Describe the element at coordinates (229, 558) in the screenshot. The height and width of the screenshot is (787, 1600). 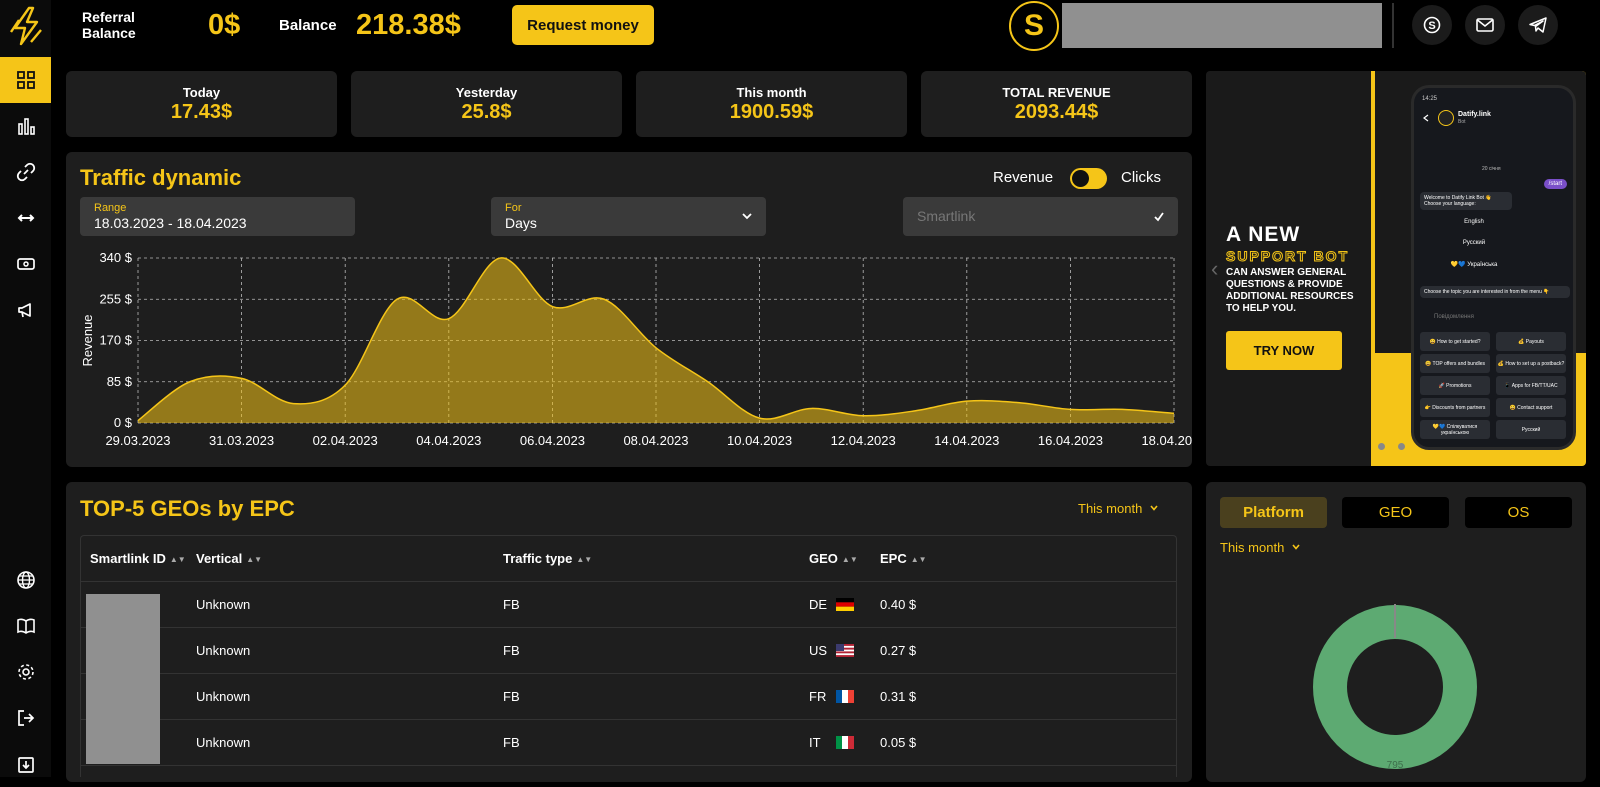
I see `col-vertical: Vertical ▲▼` at that location.